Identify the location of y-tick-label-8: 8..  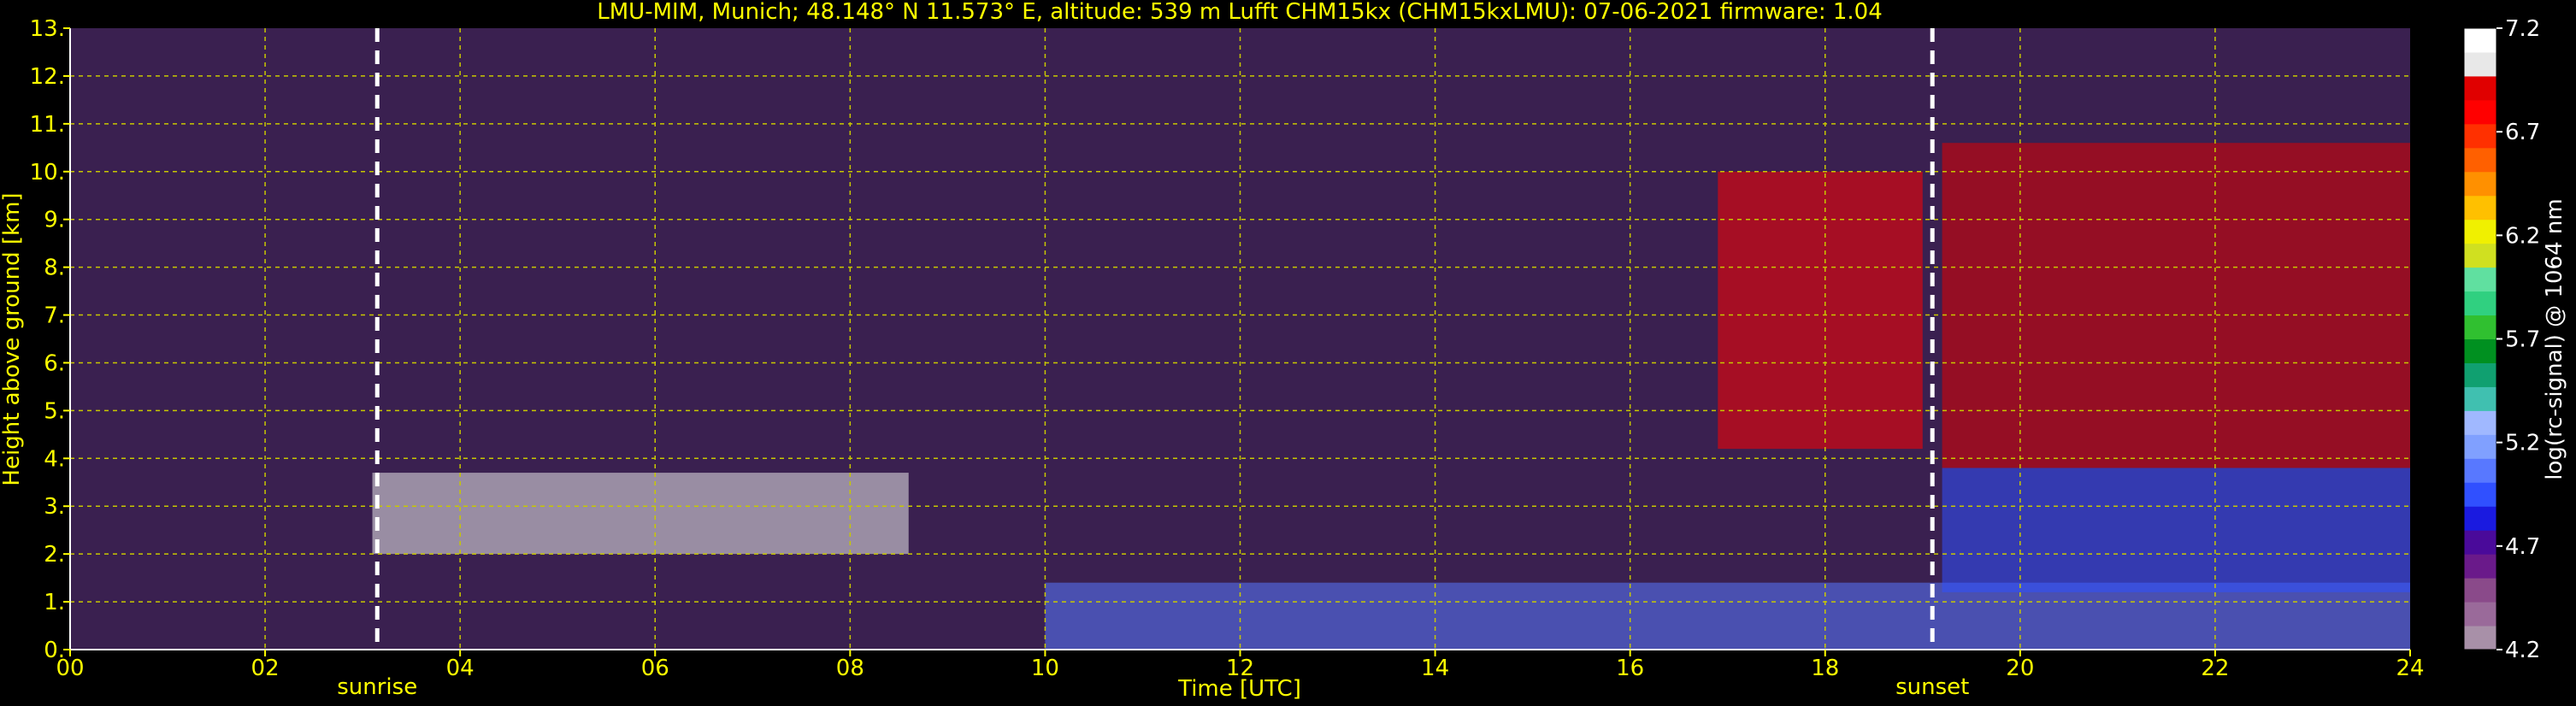
(54, 268).